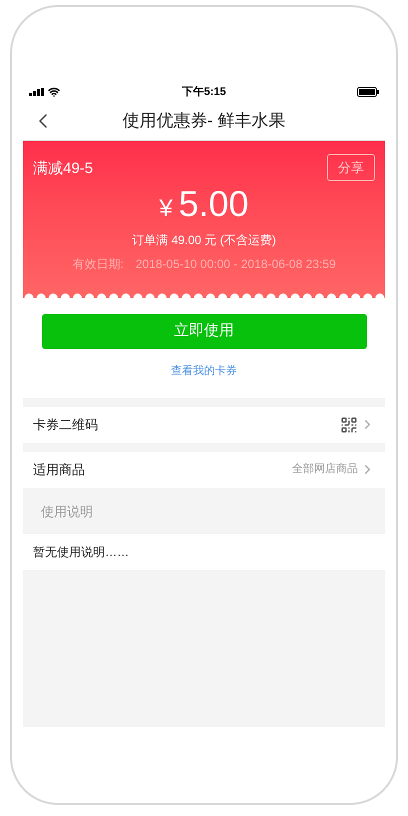  What do you see at coordinates (166, 209) in the screenshot?
I see `currency-symbol: ¥` at bounding box center [166, 209].